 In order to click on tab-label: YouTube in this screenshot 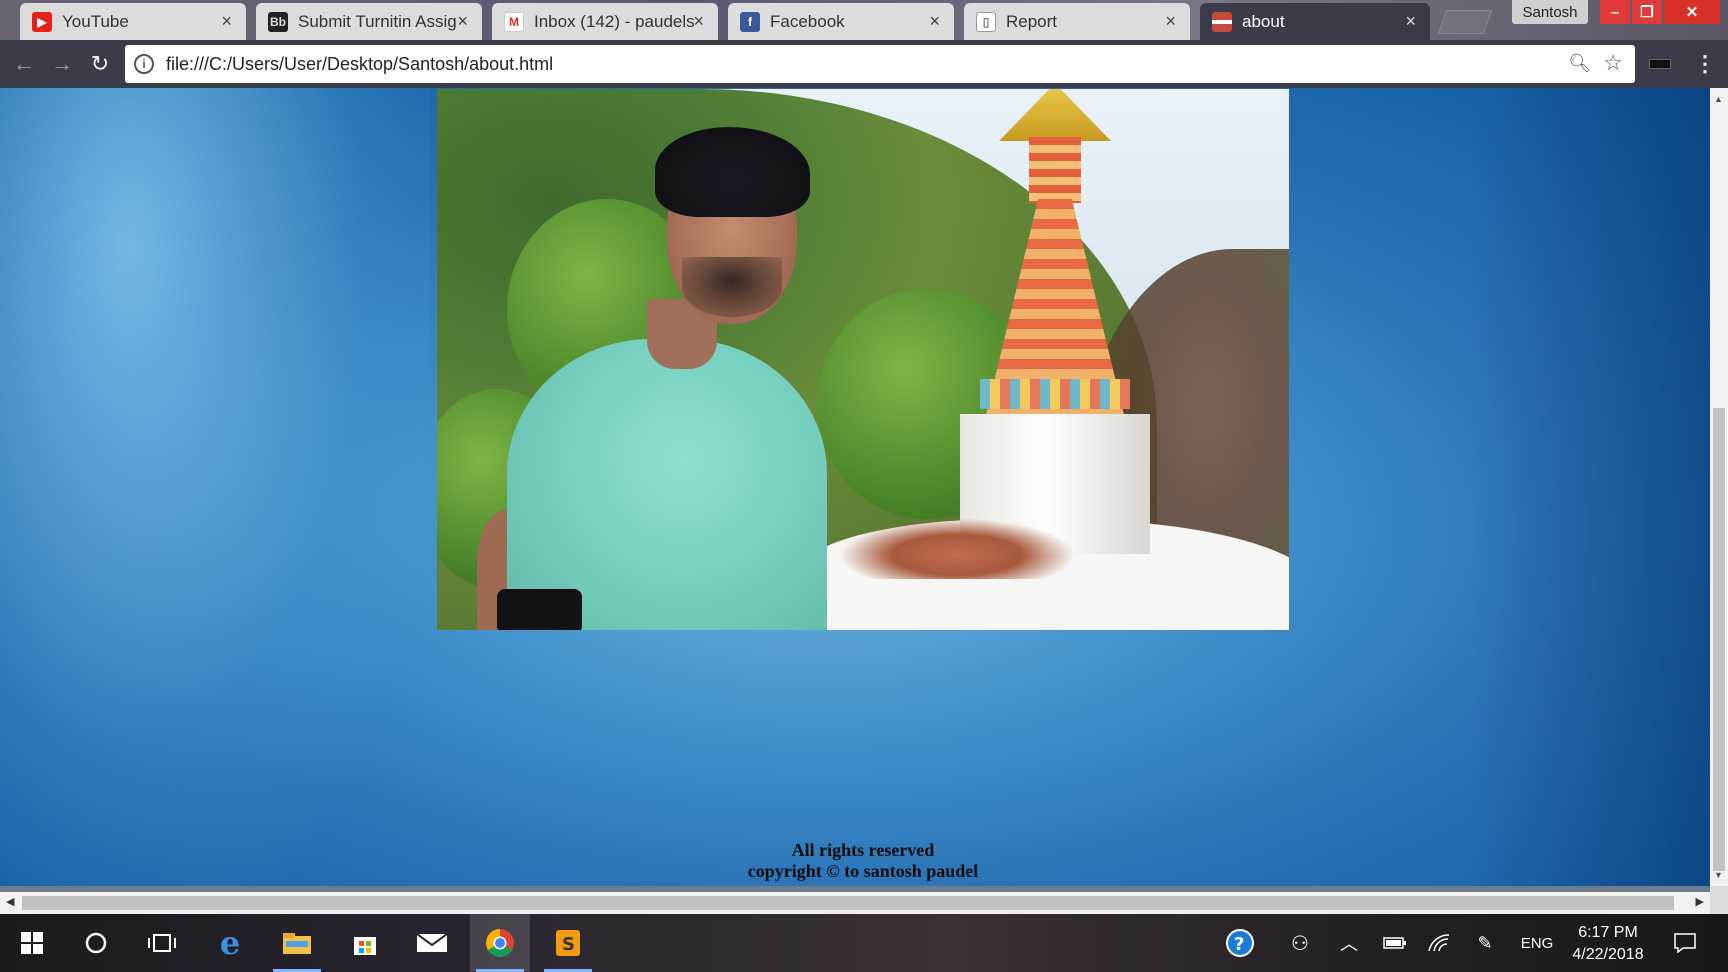, I will do `click(95, 21)`.